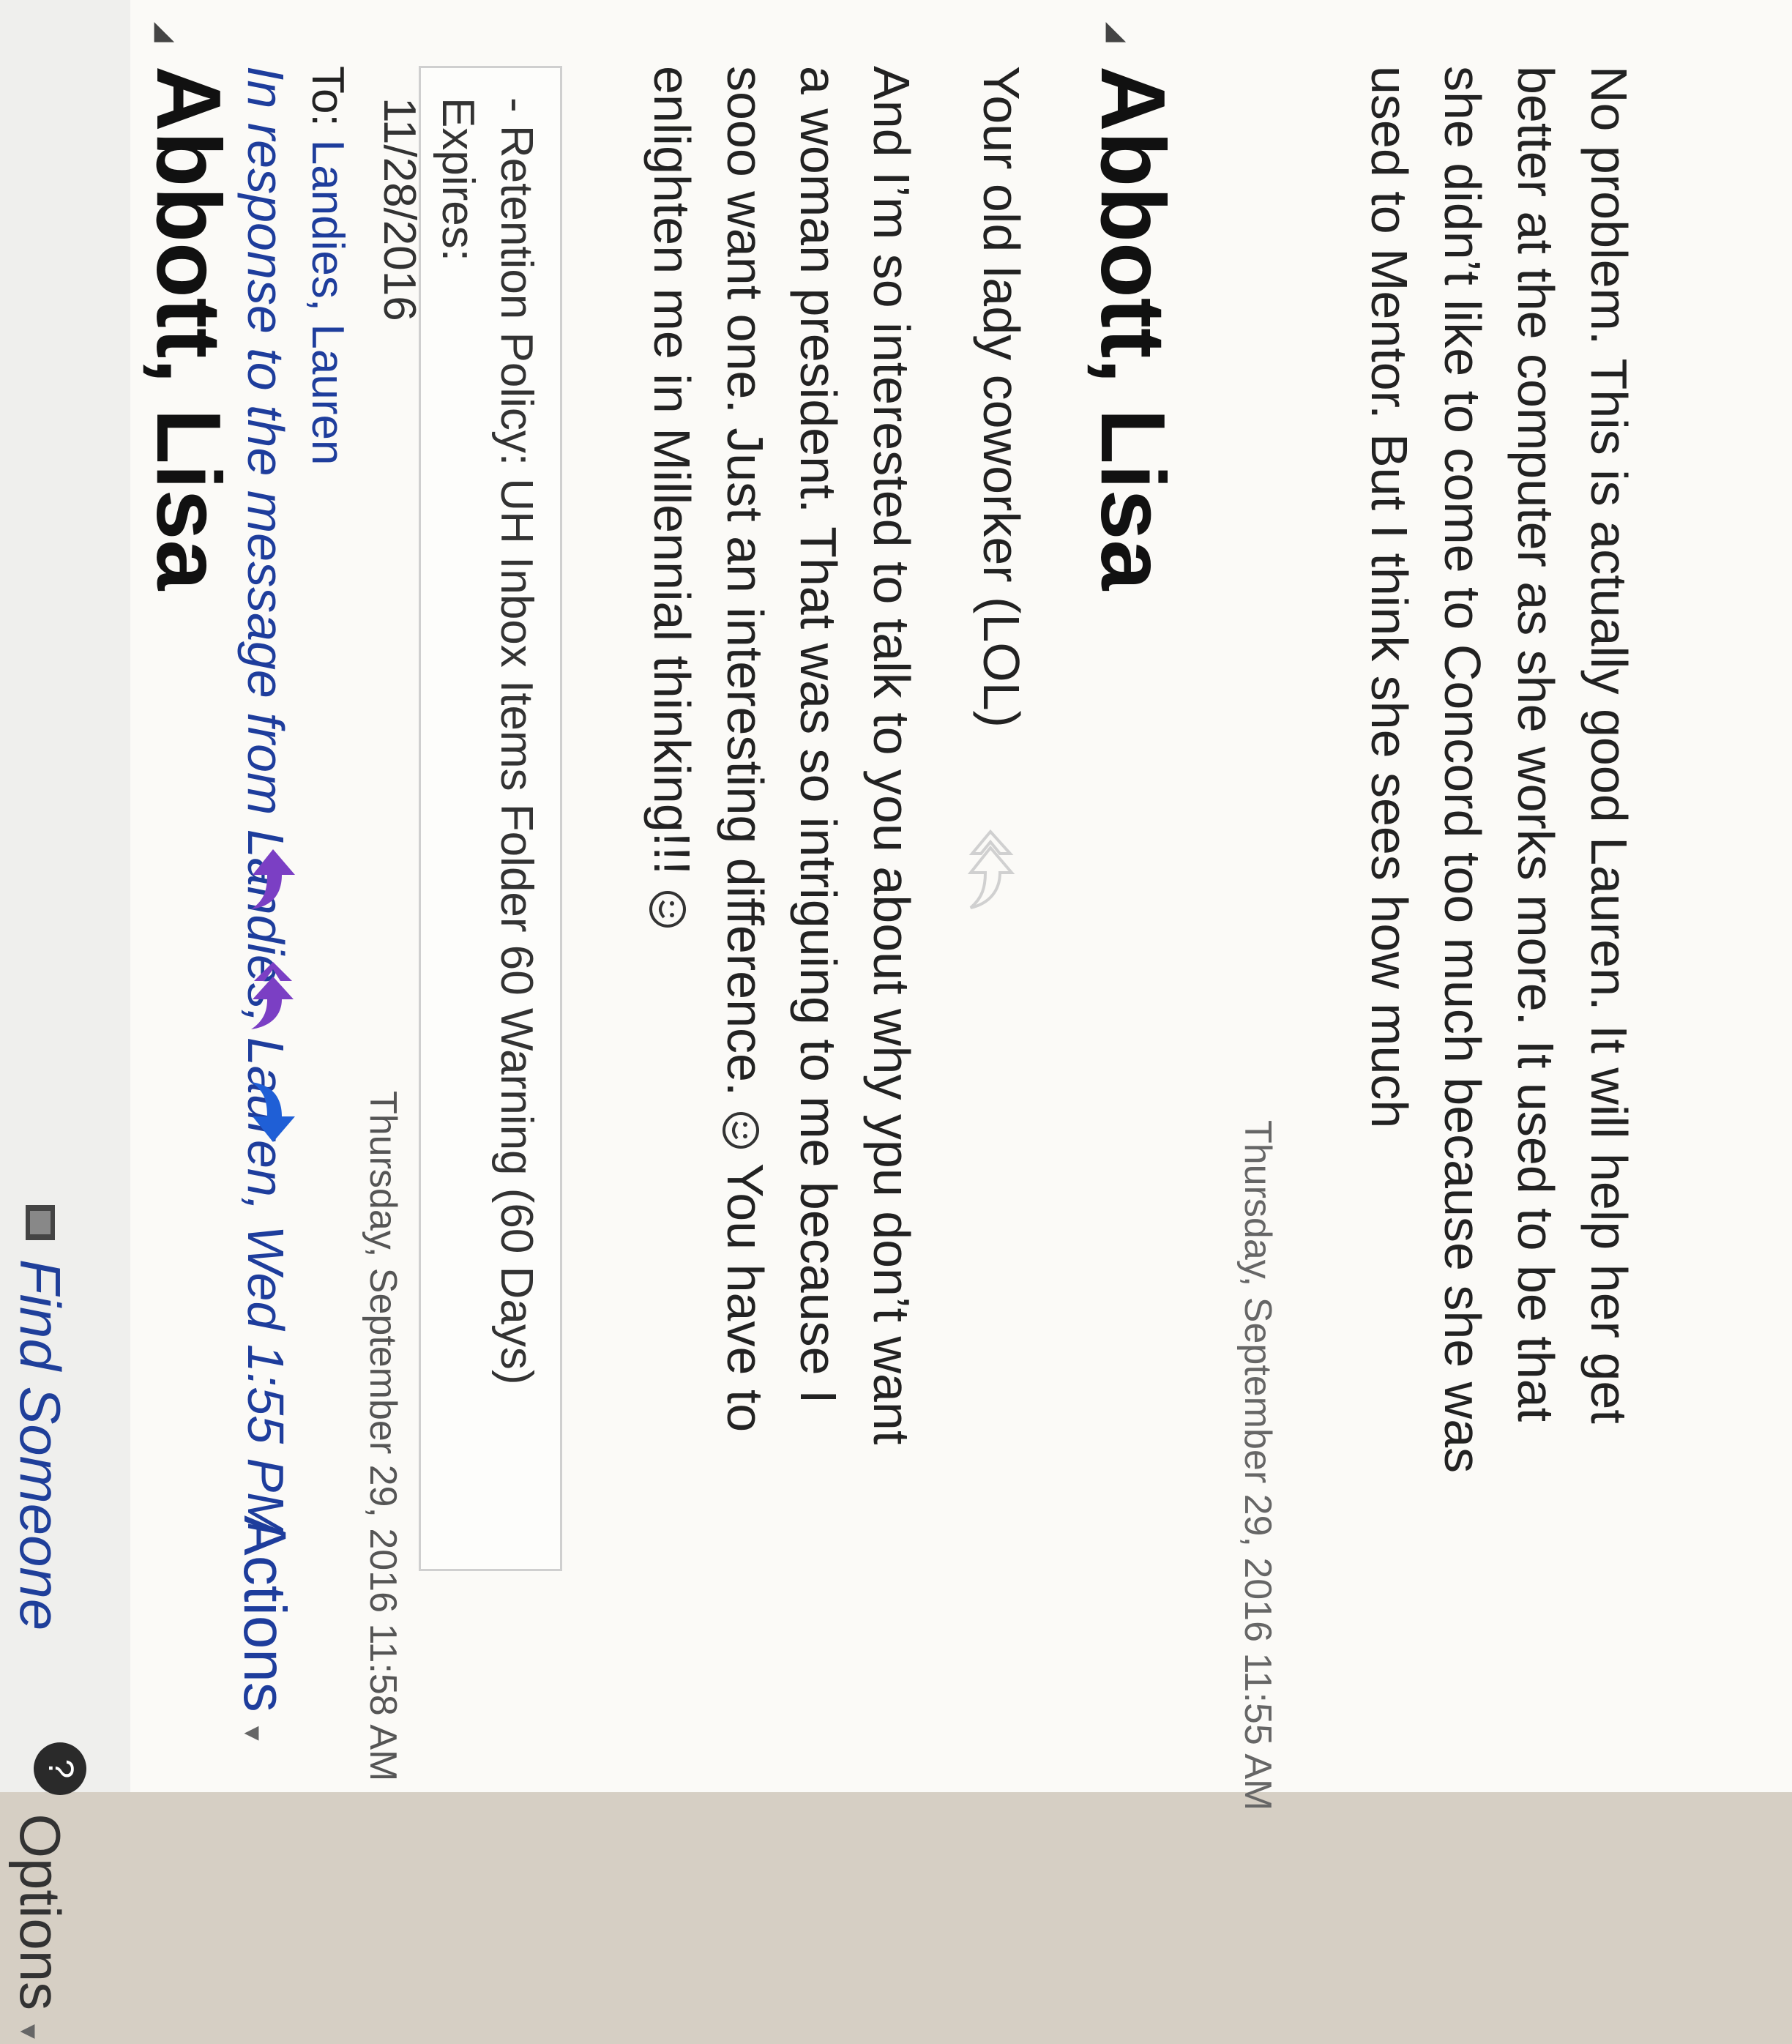 This screenshot has height=2044, width=1792. I want to click on find-someone-link: Find Someone, so click(40, 1444).